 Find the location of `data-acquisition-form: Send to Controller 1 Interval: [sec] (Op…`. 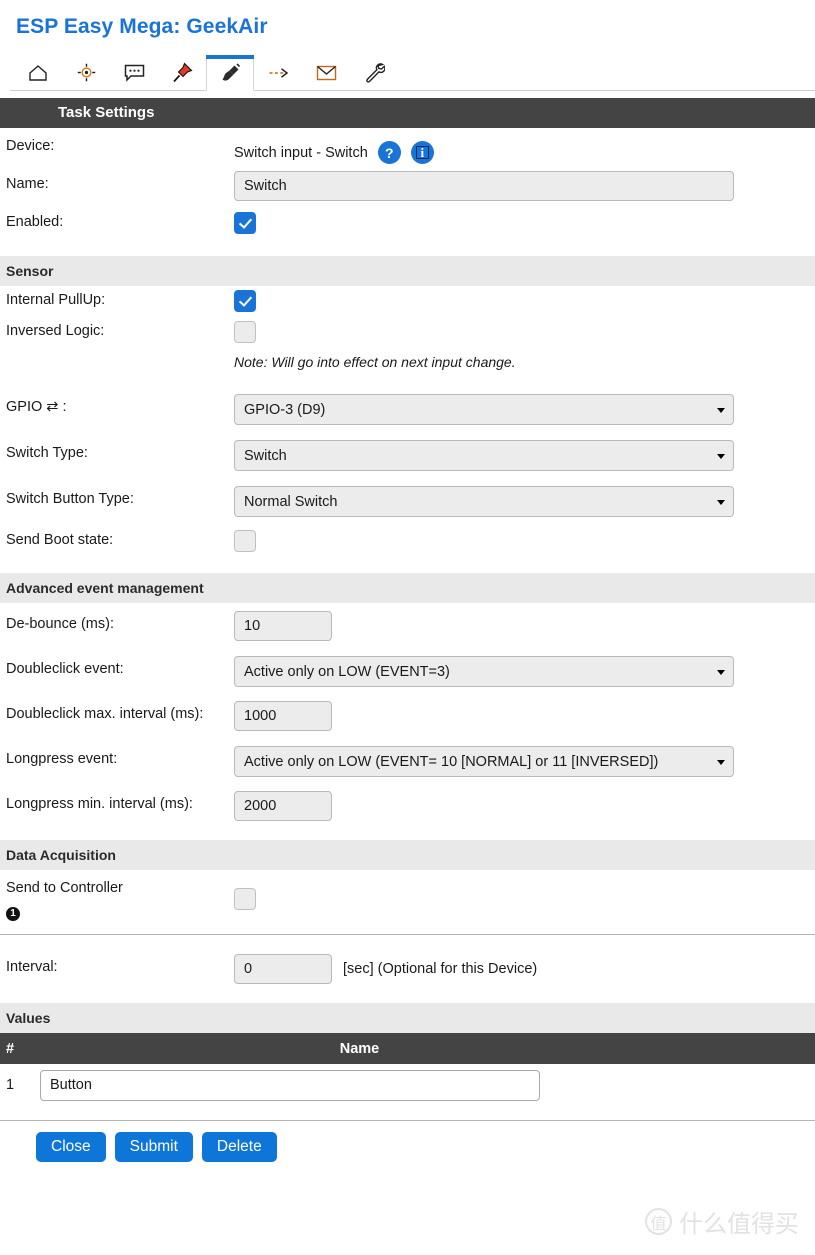

data-acquisition-form: Send to Controller 1 Interval: [sec] (Op… is located at coordinates (407, 928).